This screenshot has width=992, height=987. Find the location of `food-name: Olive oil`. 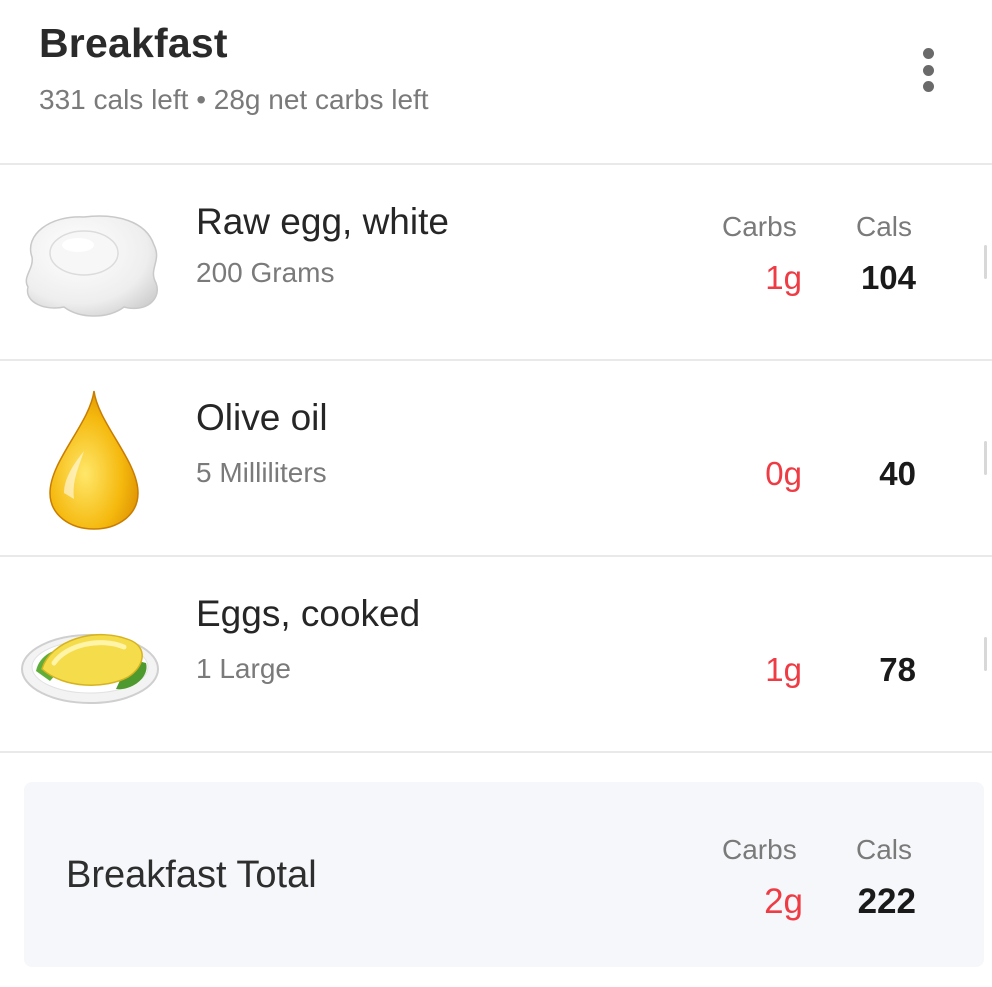

food-name: Olive oil is located at coordinates (262, 417).